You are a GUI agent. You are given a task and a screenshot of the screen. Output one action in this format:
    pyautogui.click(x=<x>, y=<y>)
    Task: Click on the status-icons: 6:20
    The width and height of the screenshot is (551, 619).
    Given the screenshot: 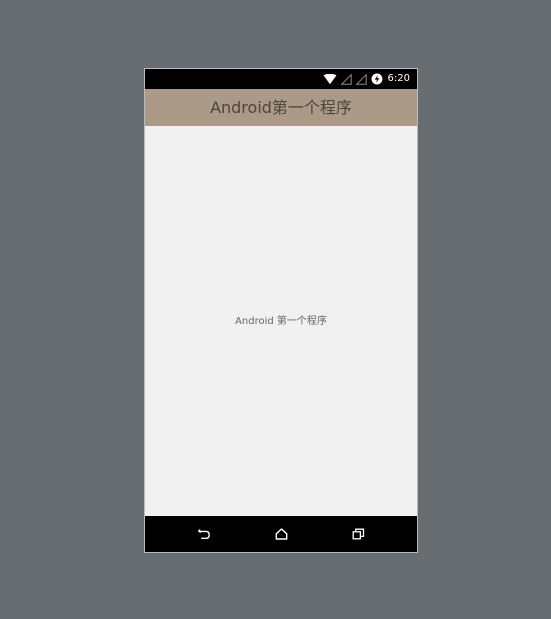 What is the action you would take?
    pyautogui.click(x=366, y=79)
    